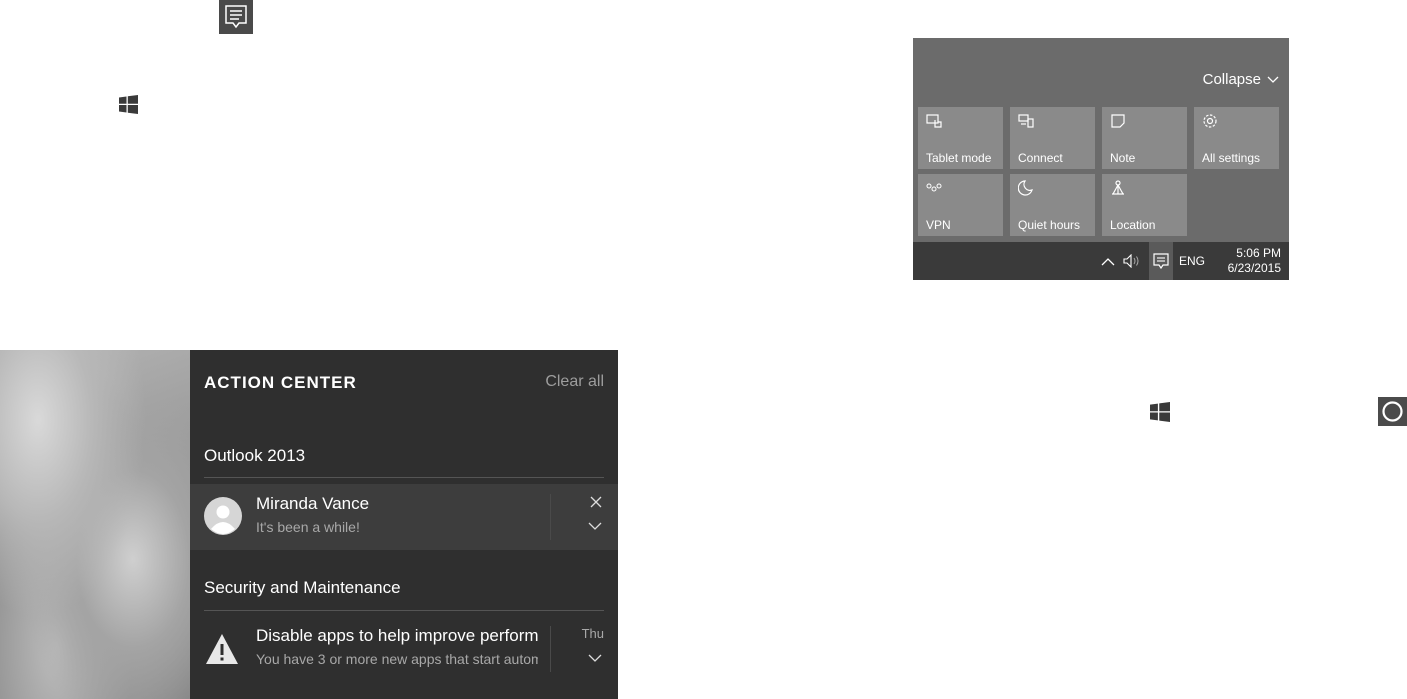 This screenshot has height=699, width=1407. I want to click on location-icon, so click(1118, 187).